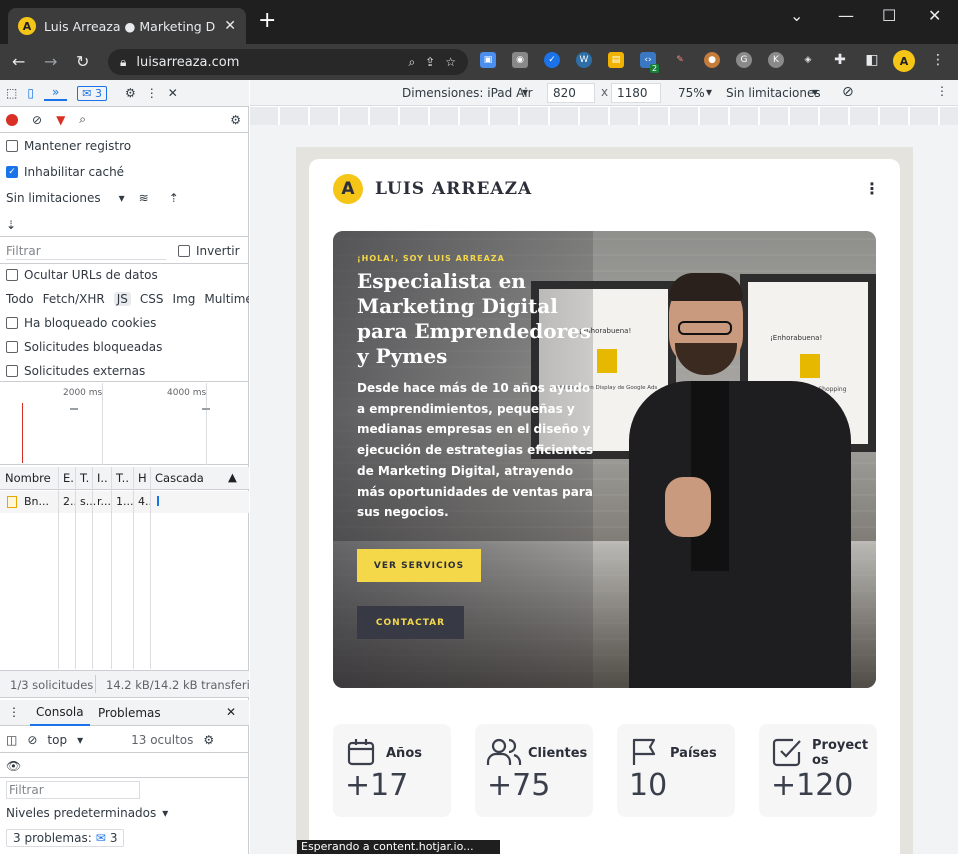  I want to click on console-settings-icon: ⚙, so click(208, 740).